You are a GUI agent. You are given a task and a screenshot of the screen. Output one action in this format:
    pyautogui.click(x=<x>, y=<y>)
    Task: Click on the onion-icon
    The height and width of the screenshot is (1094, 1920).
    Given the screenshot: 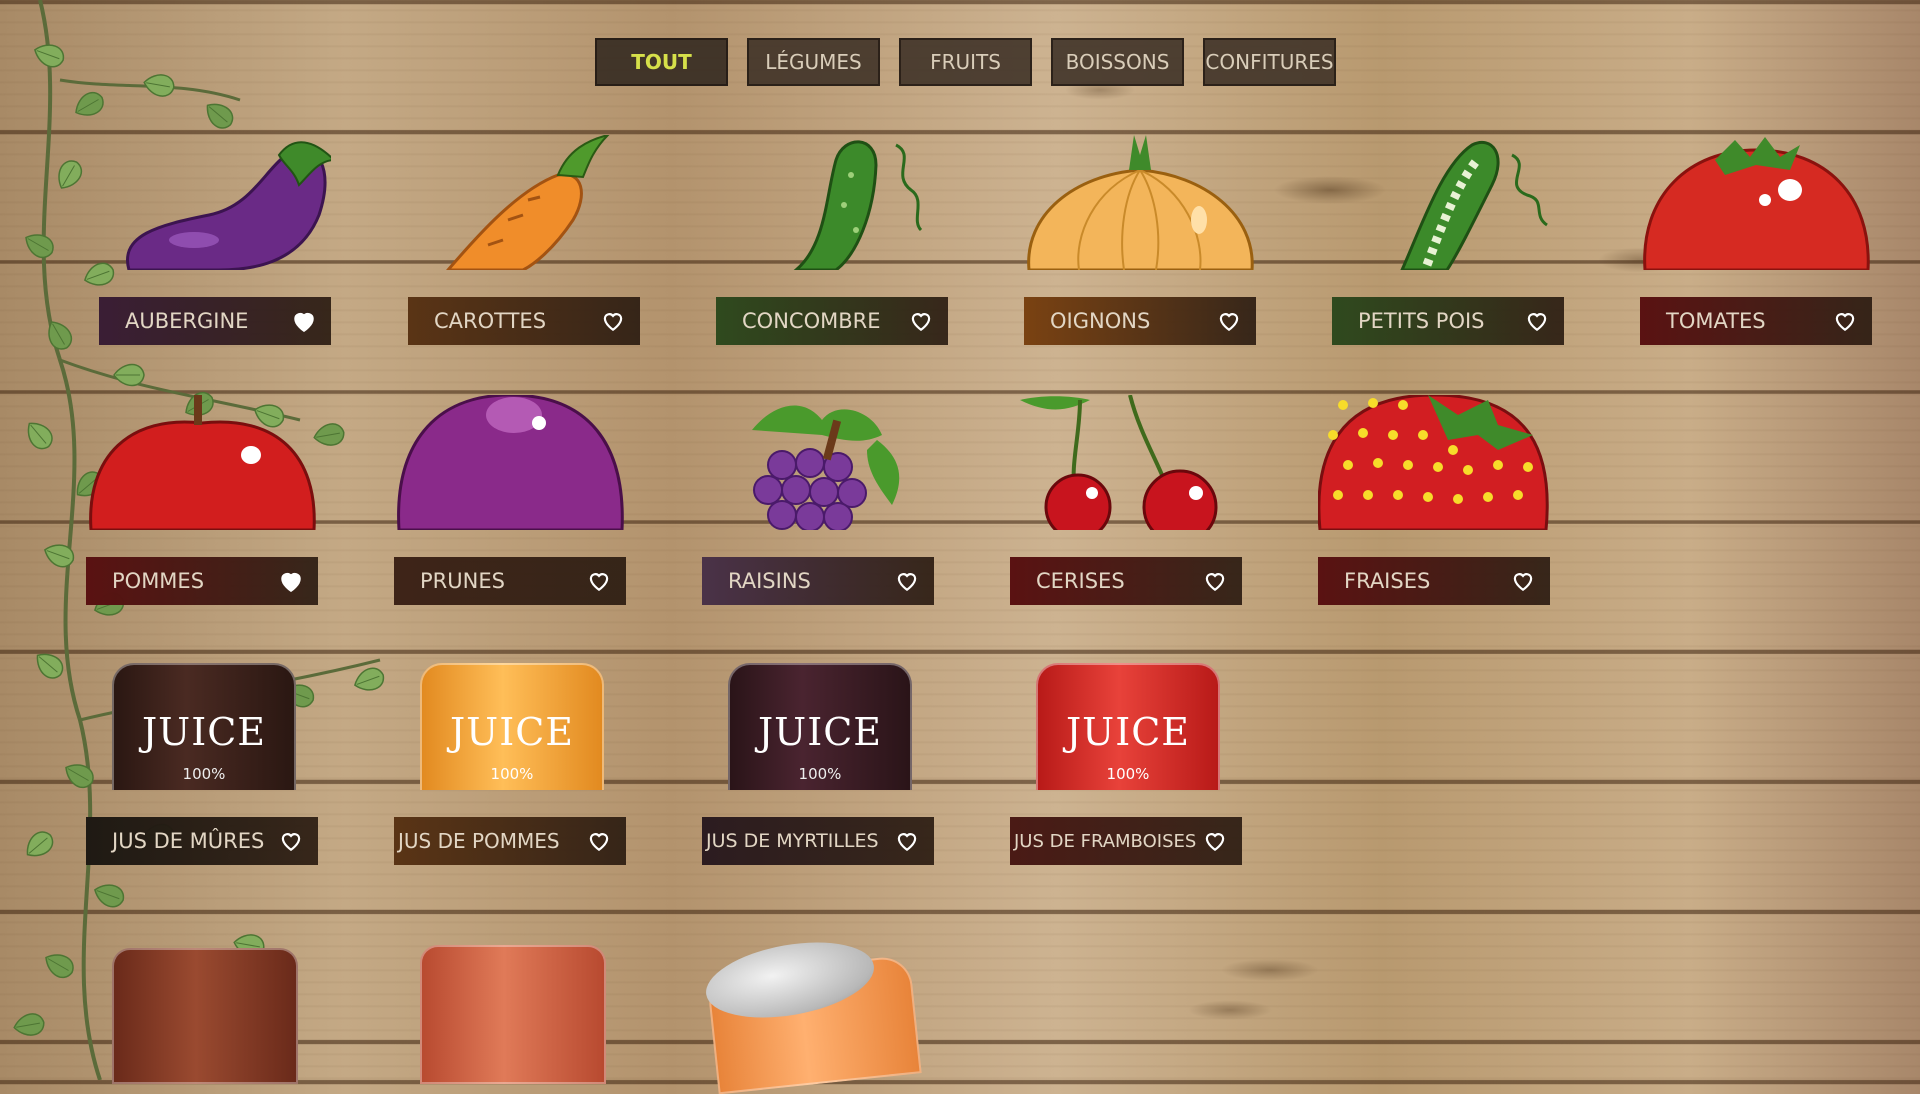 What is the action you would take?
    pyautogui.click(x=1140, y=202)
    